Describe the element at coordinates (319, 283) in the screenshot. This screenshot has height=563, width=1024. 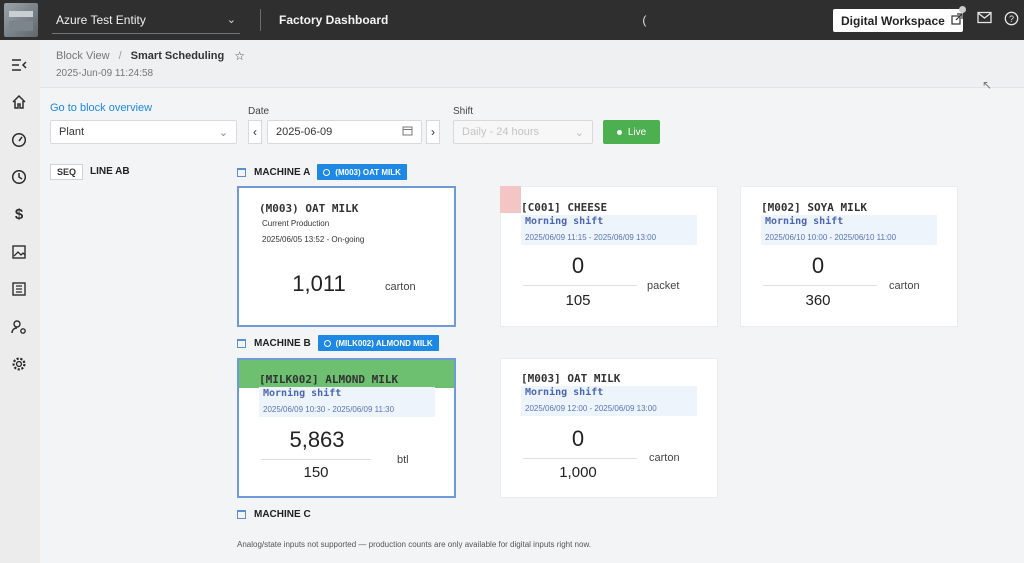
I see `actual-count: 1,011` at that location.